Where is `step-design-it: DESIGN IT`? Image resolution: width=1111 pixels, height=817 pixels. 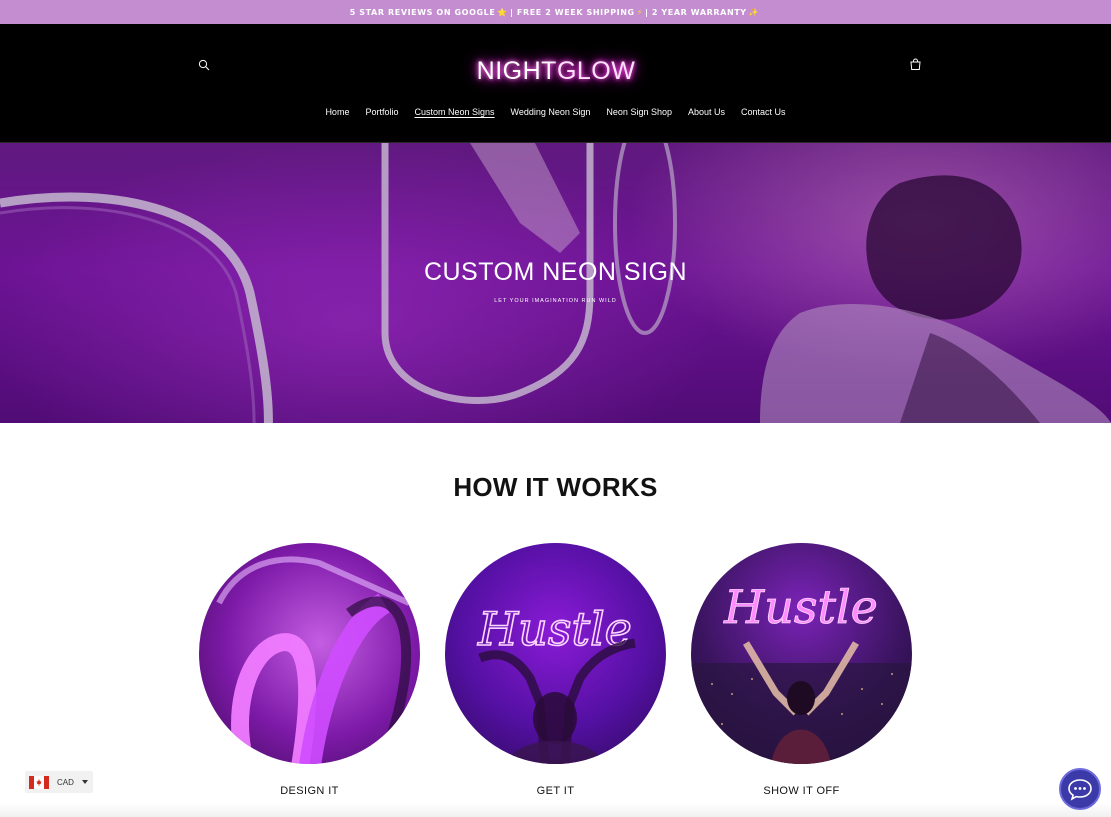
step-design-it: DESIGN IT is located at coordinates (309, 670).